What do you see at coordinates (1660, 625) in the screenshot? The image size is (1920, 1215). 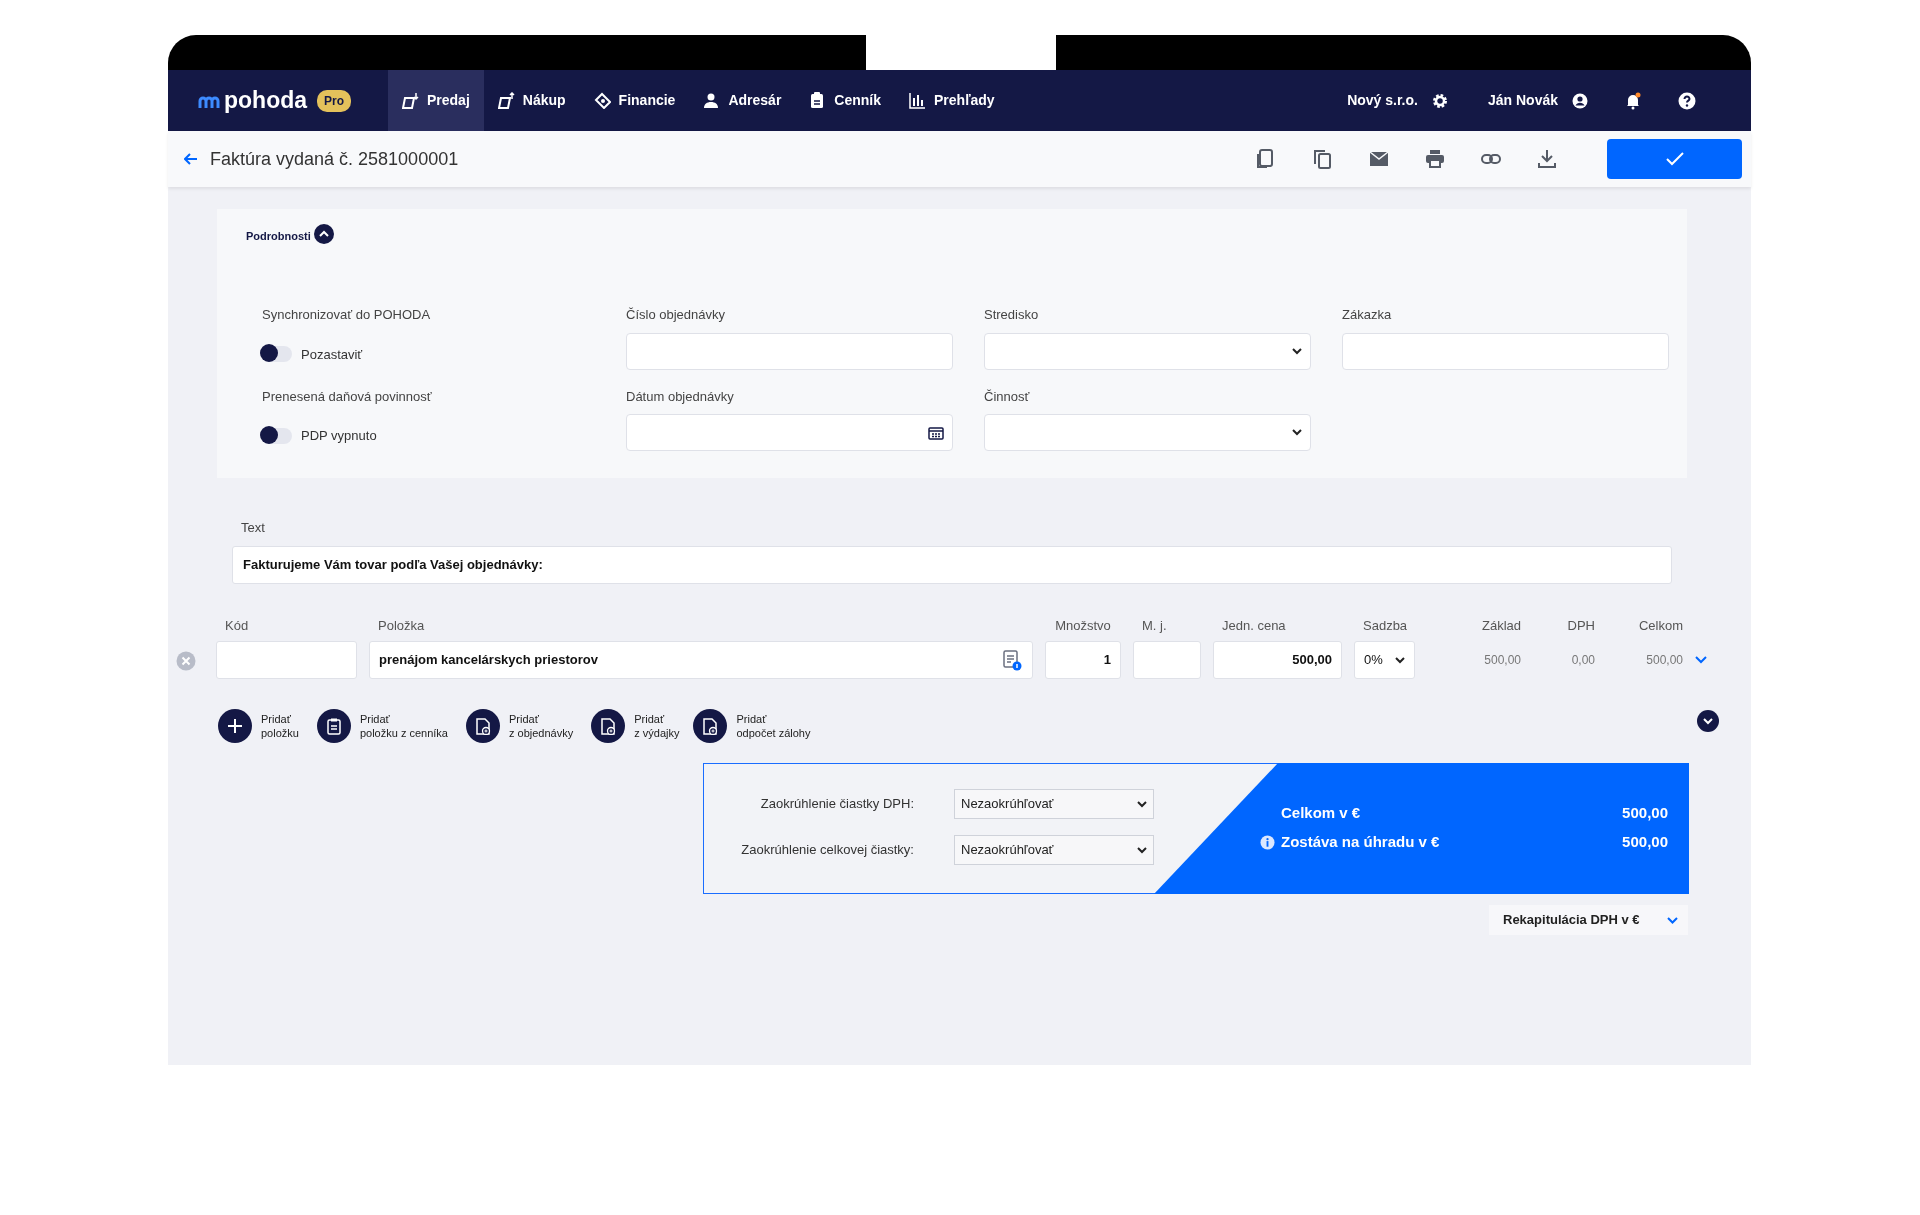 I see `column-header: Celkom` at bounding box center [1660, 625].